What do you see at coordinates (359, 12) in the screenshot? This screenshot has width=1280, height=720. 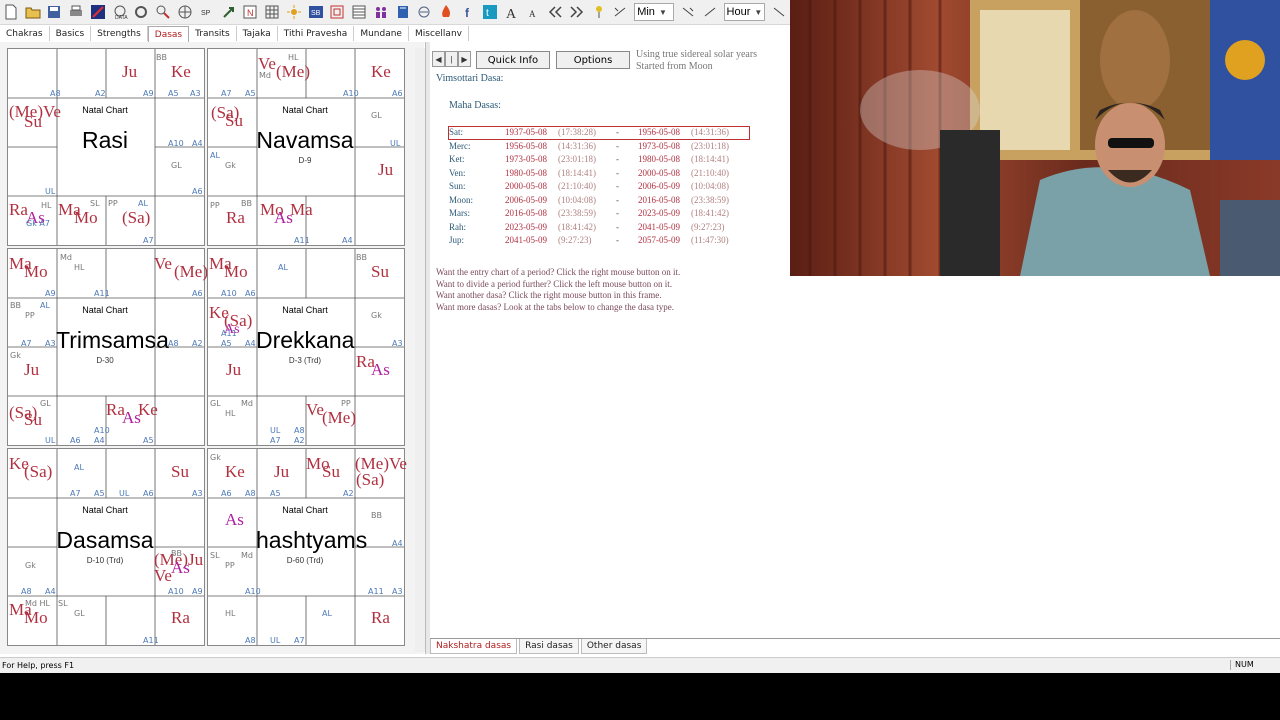 I see `table-icon` at bounding box center [359, 12].